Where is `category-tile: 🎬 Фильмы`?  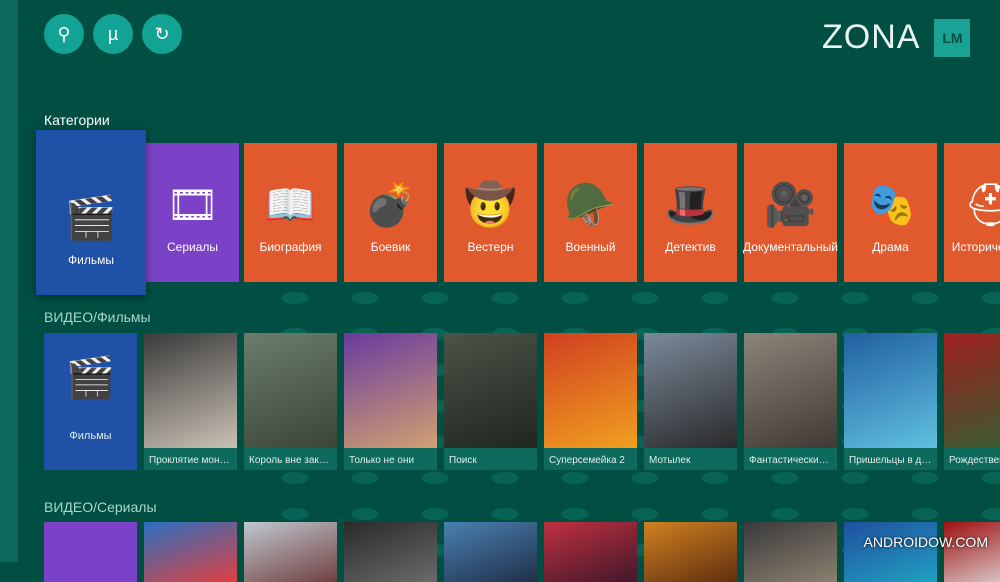
category-tile: 🎬 Фильмы is located at coordinates (91, 212).